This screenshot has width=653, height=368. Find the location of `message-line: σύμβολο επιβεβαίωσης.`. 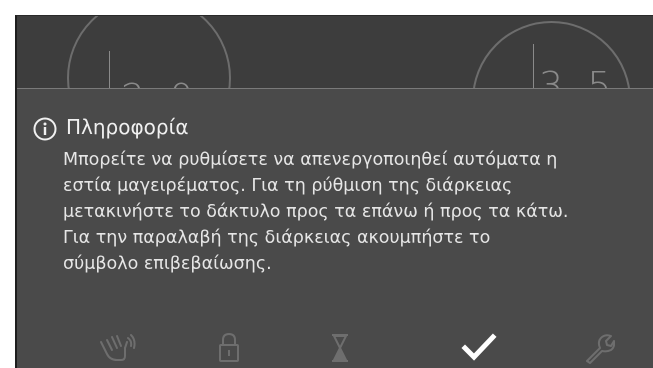

message-line: σύμβολο επιβεβαίωσης. is located at coordinates (167, 264).